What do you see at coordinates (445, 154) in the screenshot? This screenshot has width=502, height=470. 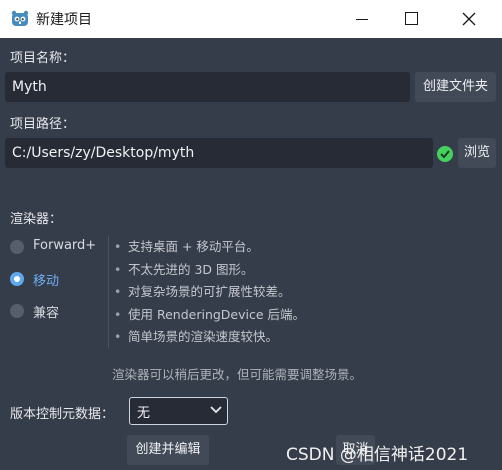 I see `check-circle-icon` at bounding box center [445, 154].